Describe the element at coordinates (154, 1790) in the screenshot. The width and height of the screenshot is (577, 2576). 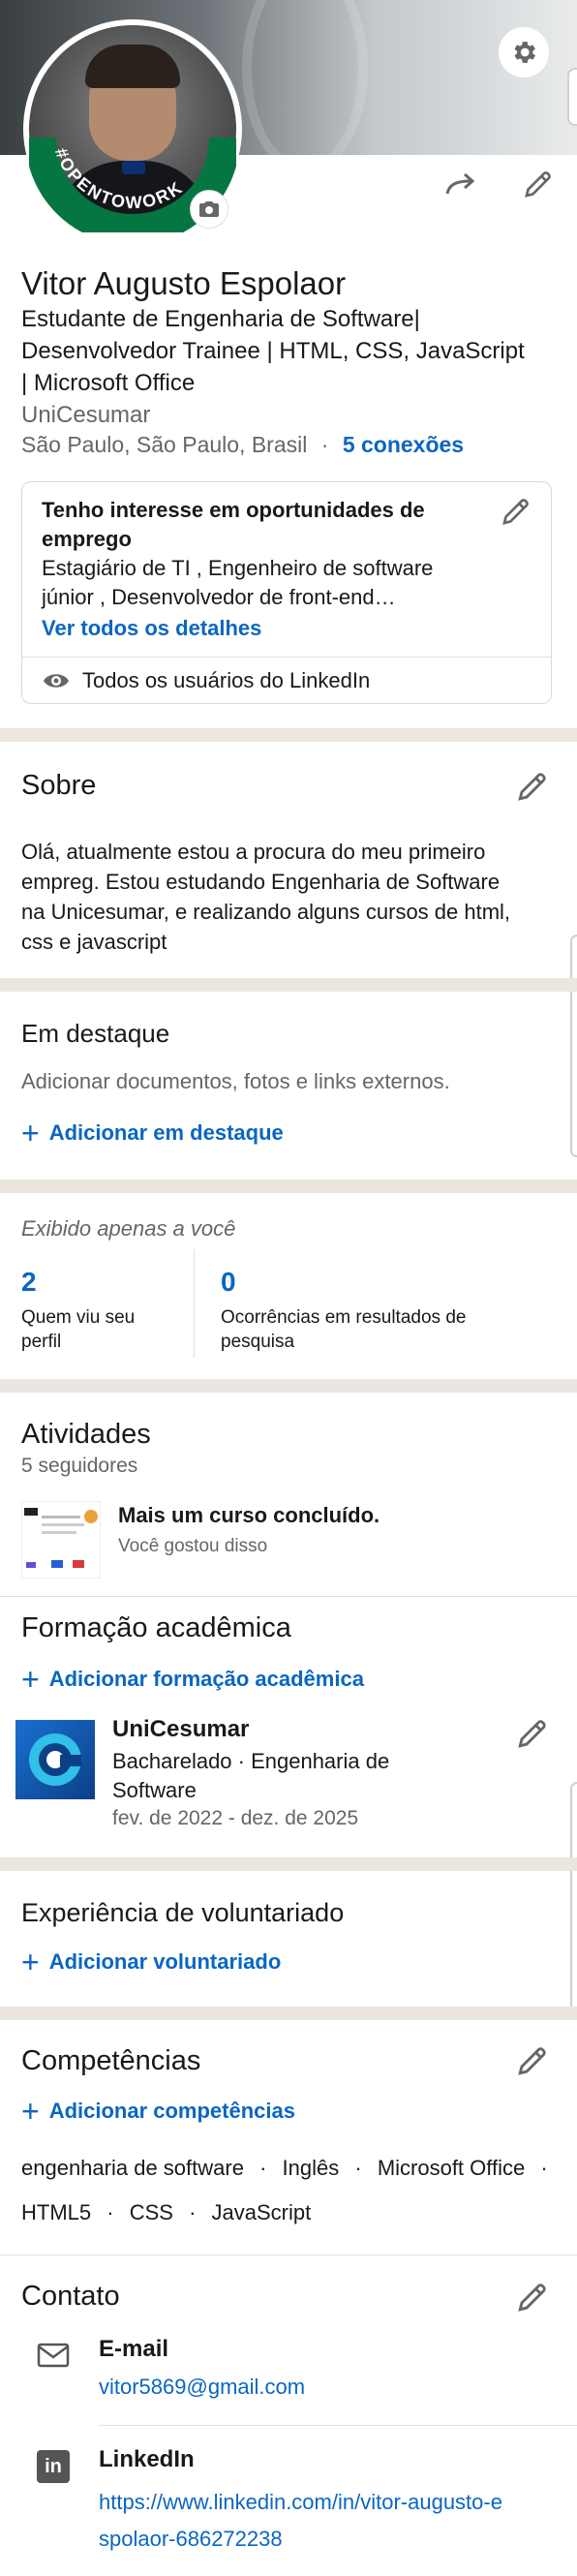
I see `education-degree-2: Software` at that location.